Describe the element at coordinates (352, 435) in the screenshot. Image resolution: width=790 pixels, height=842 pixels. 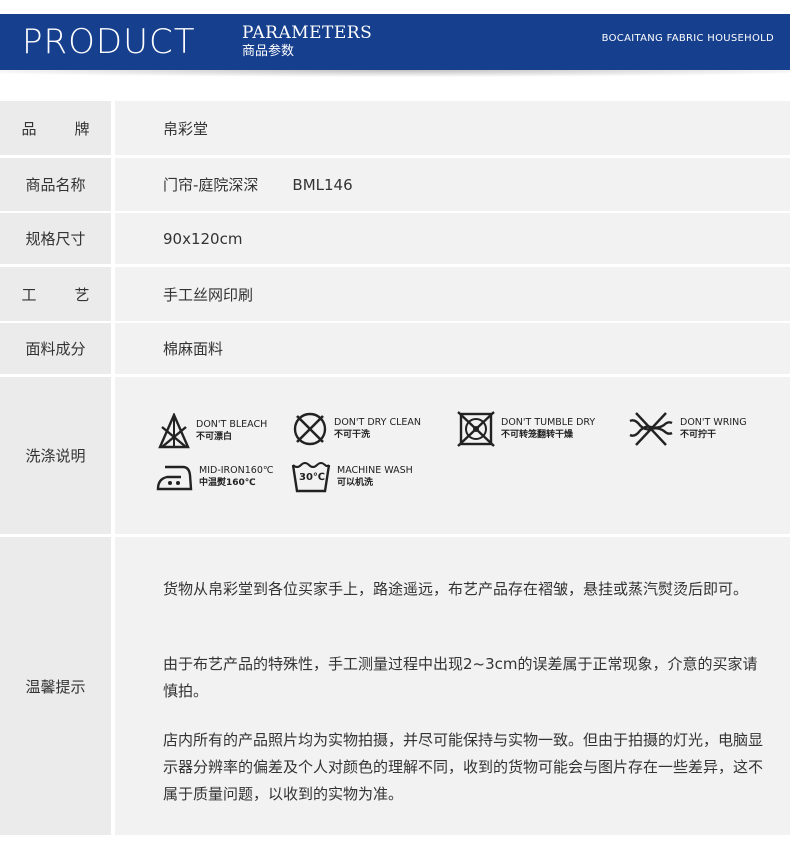
I see `care-cn: 不可干洗` at that location.